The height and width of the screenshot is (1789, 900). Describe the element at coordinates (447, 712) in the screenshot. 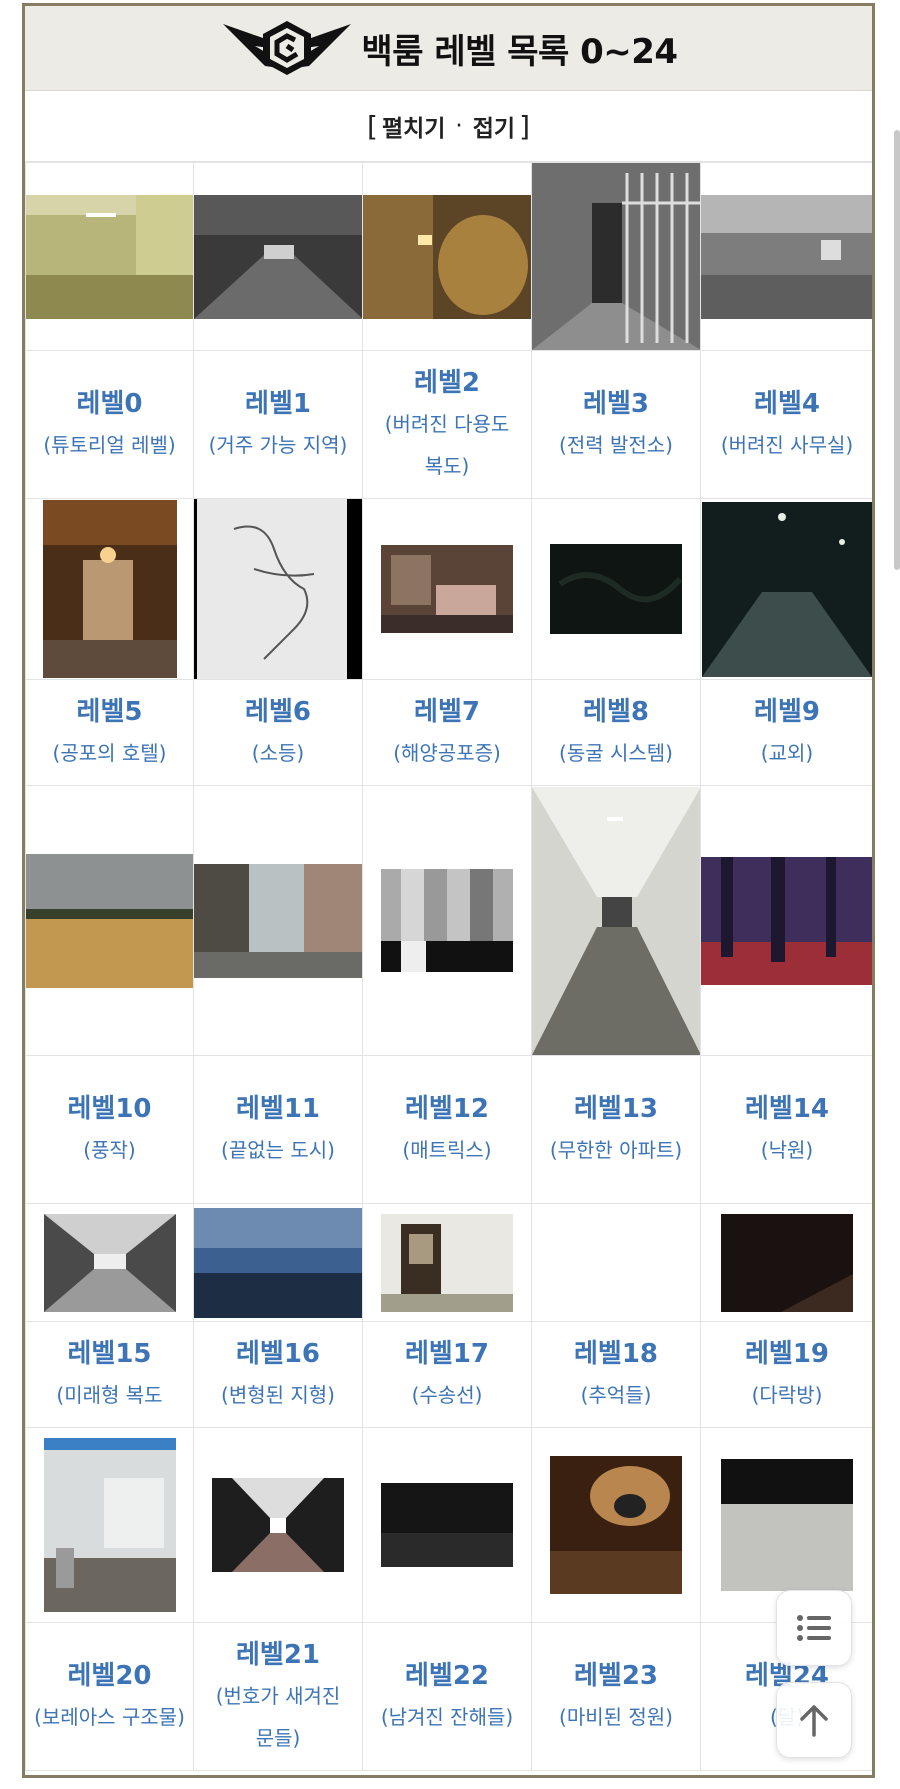

I see `level7-link: 레벨7` at that location.